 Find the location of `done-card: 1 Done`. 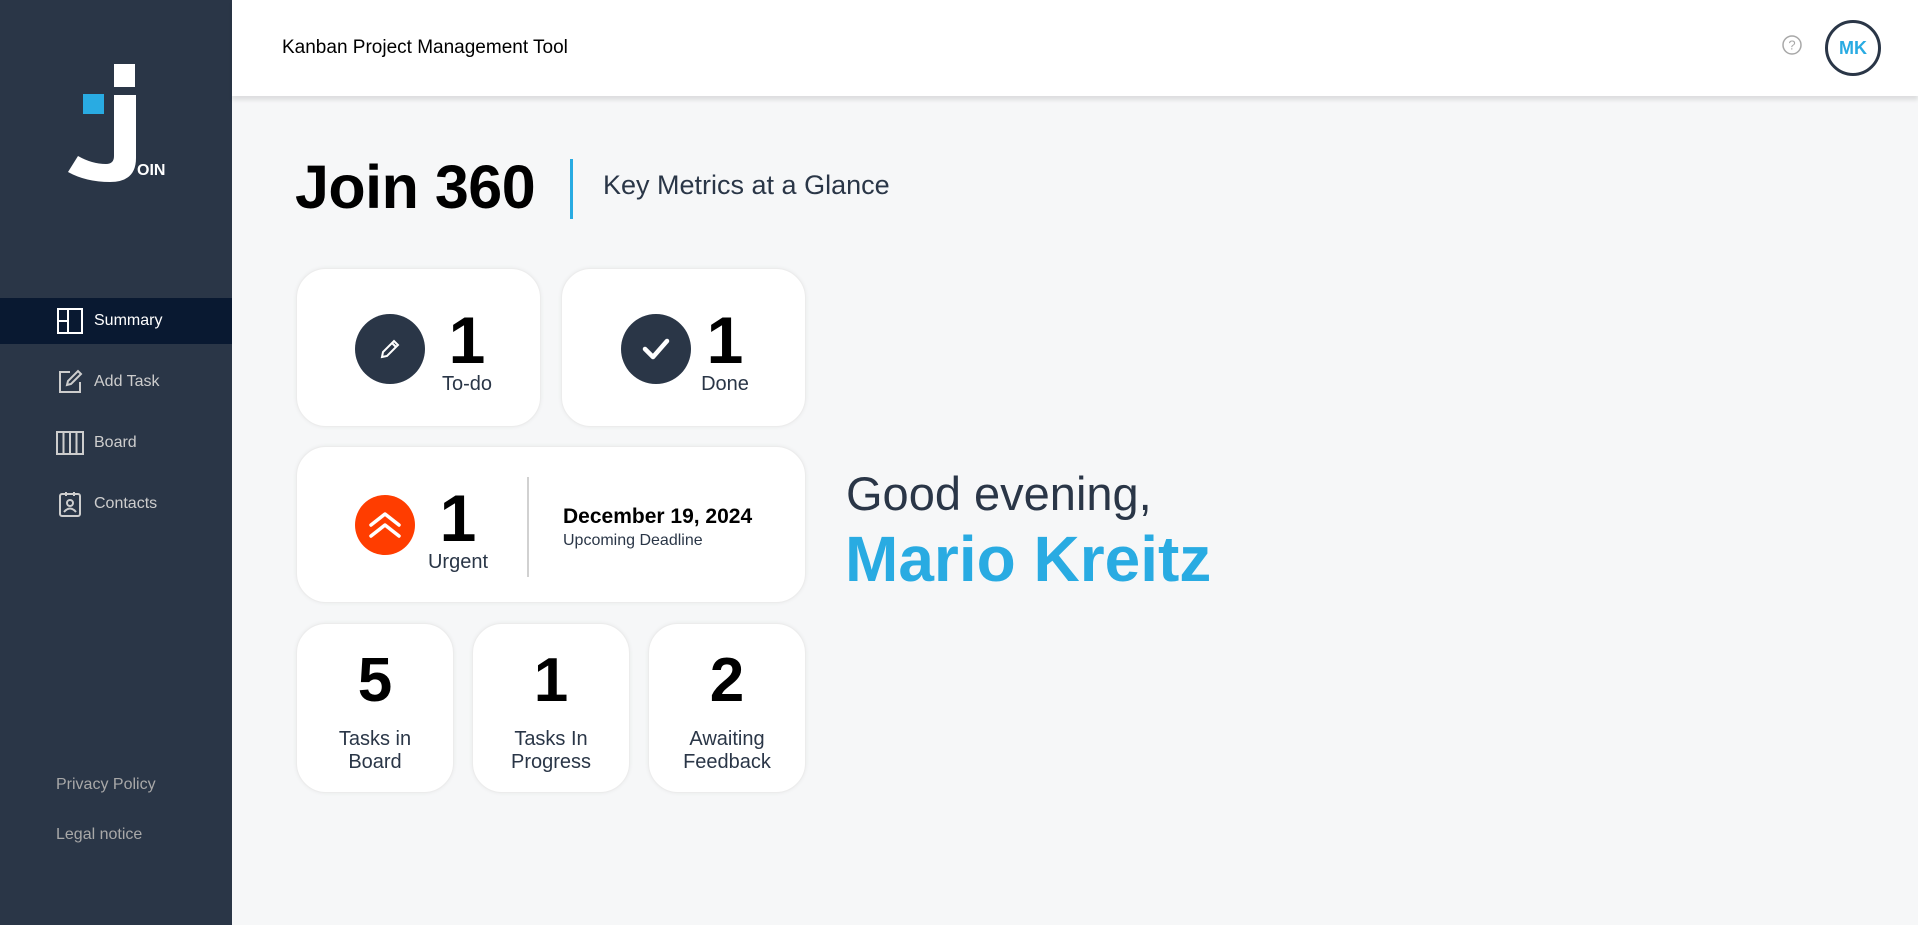

done-card: 1 Done is located at coordinates (683, 347).